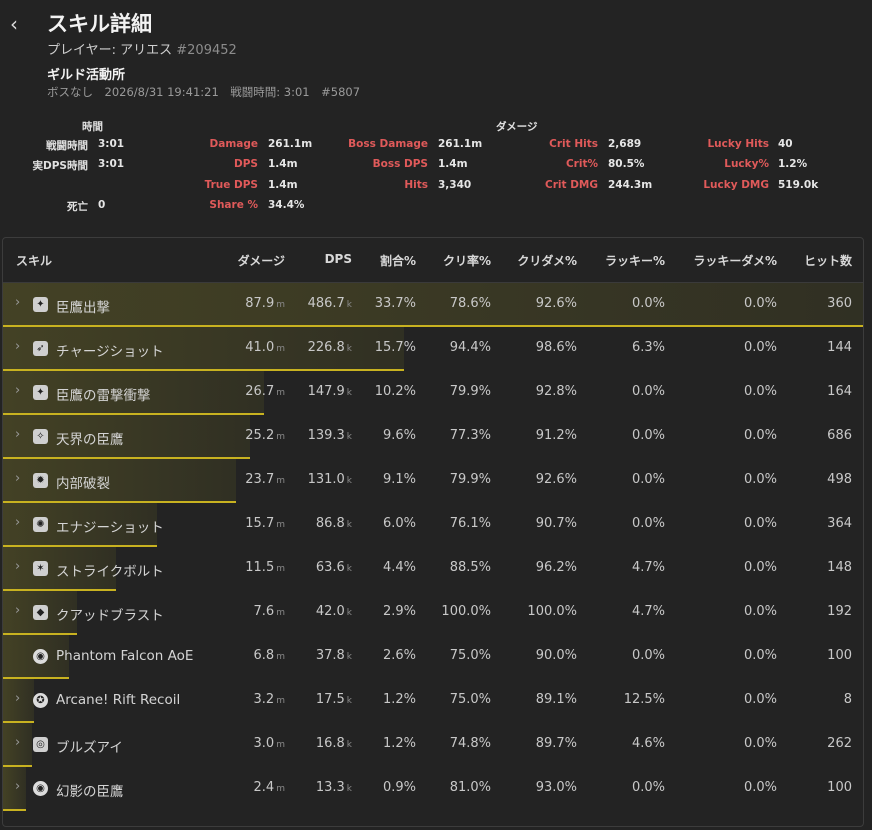 This screenshot has width=872, height=830. Describe the element at coordinates (648, 611) in the screenshot. I see `cell-lucky: 4.7%` at that location.